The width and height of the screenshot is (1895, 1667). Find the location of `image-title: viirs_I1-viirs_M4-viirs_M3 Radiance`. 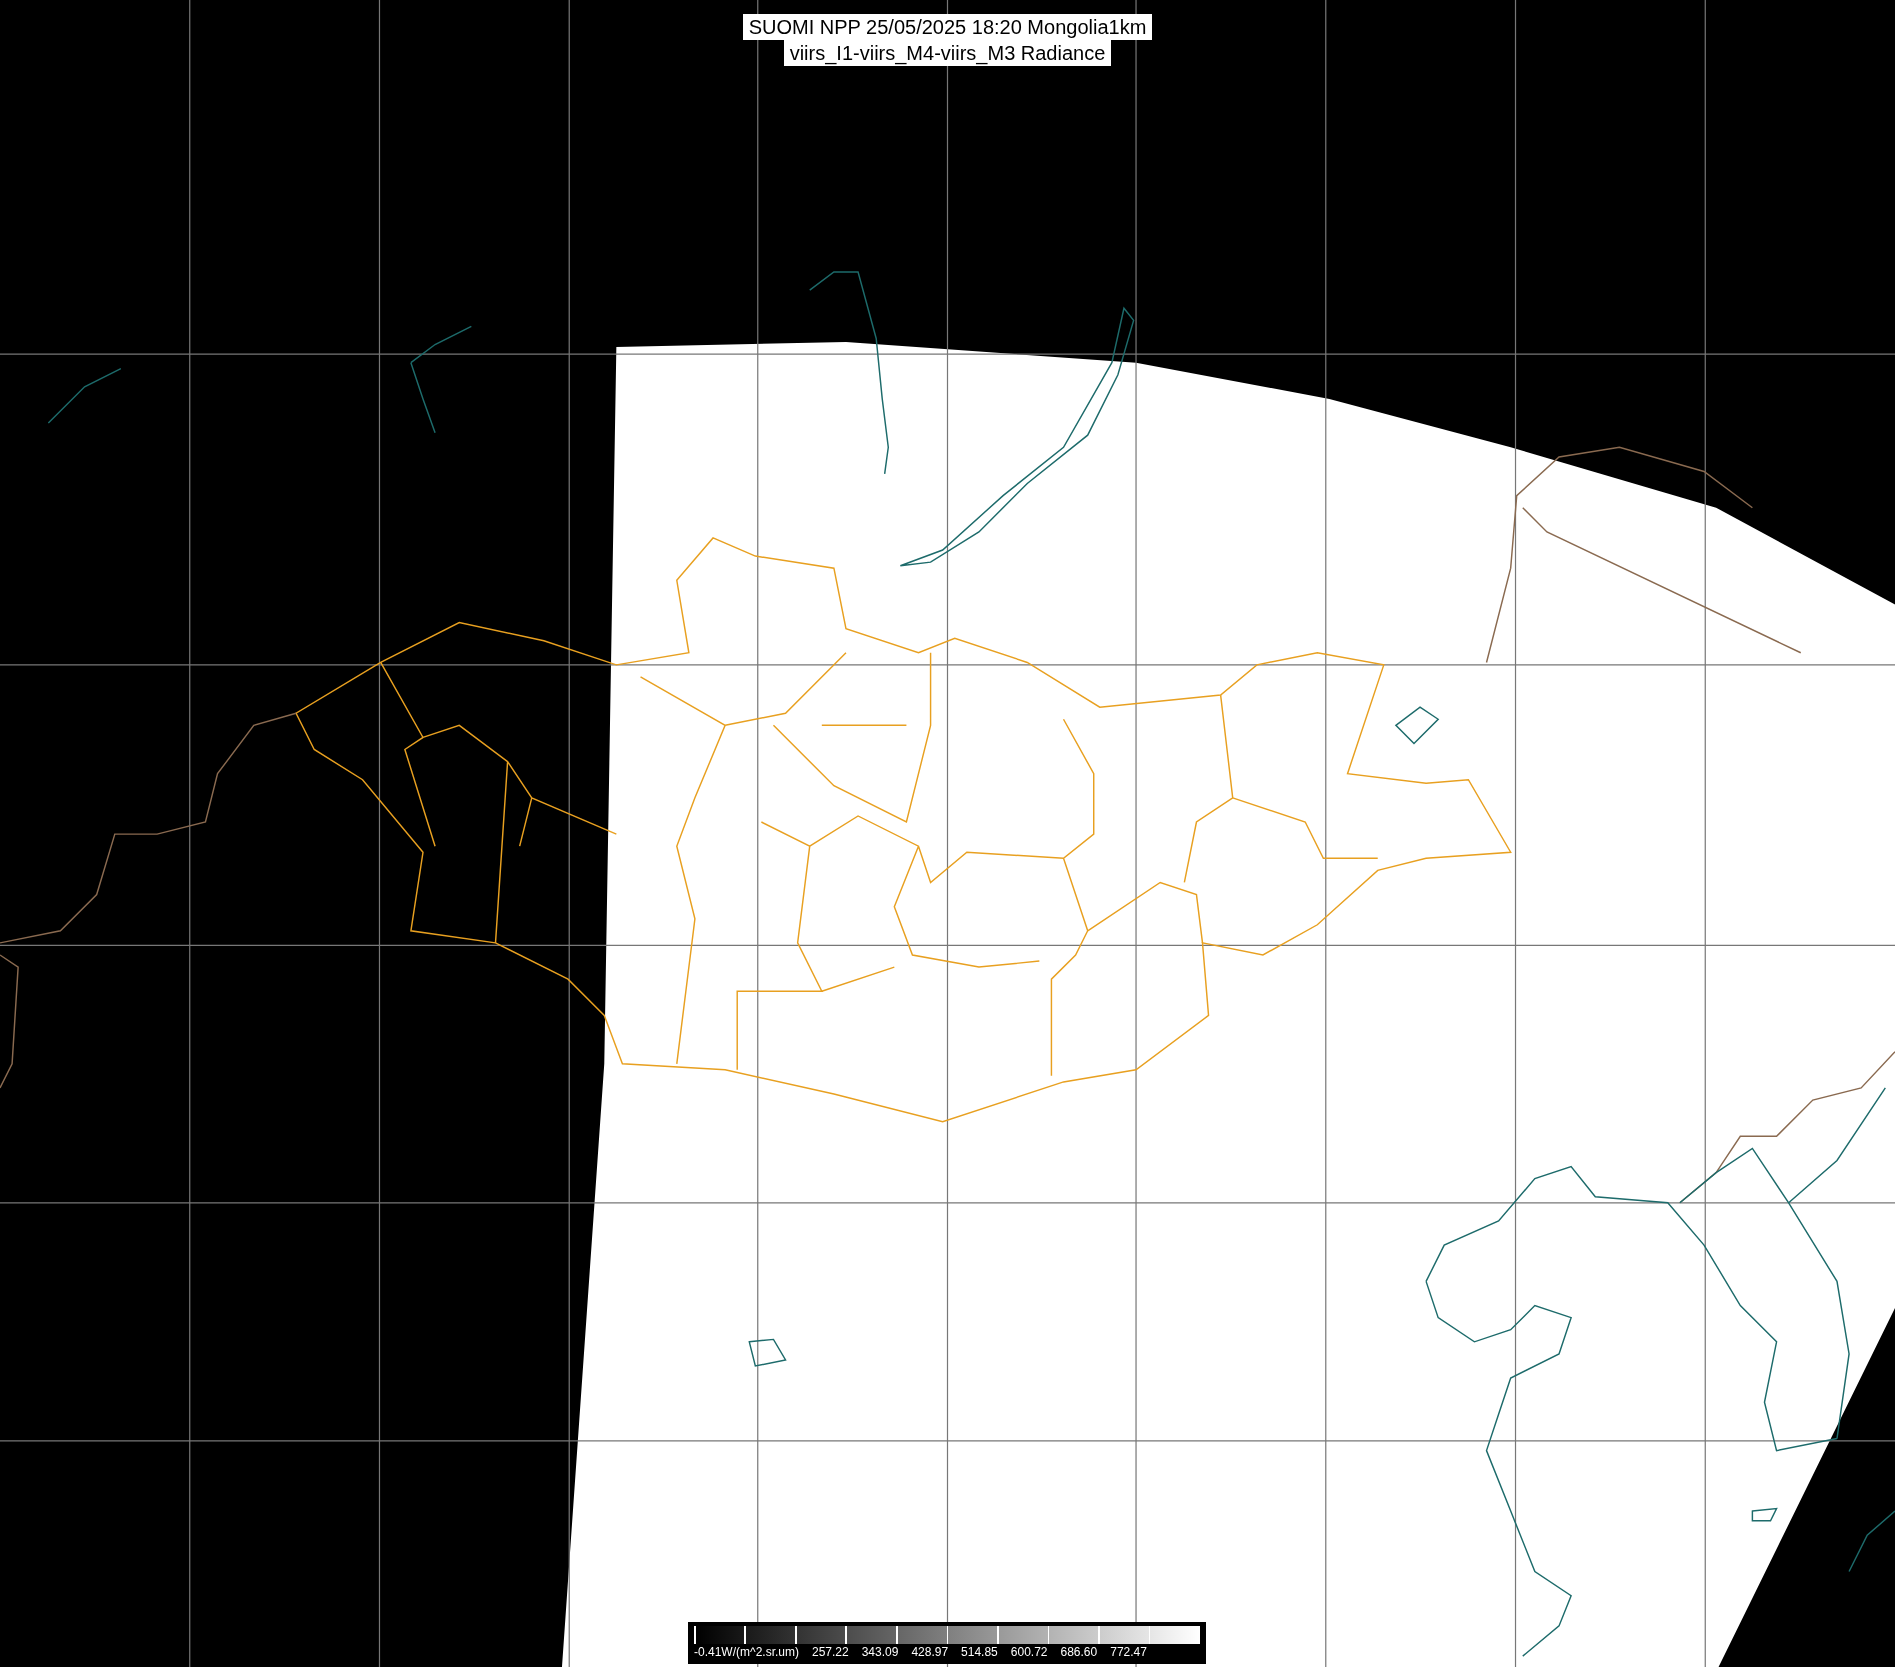

image-title: viirs_I1-viirs_M4-viirs_M3 Radiance is located at coordinates (947, 53).